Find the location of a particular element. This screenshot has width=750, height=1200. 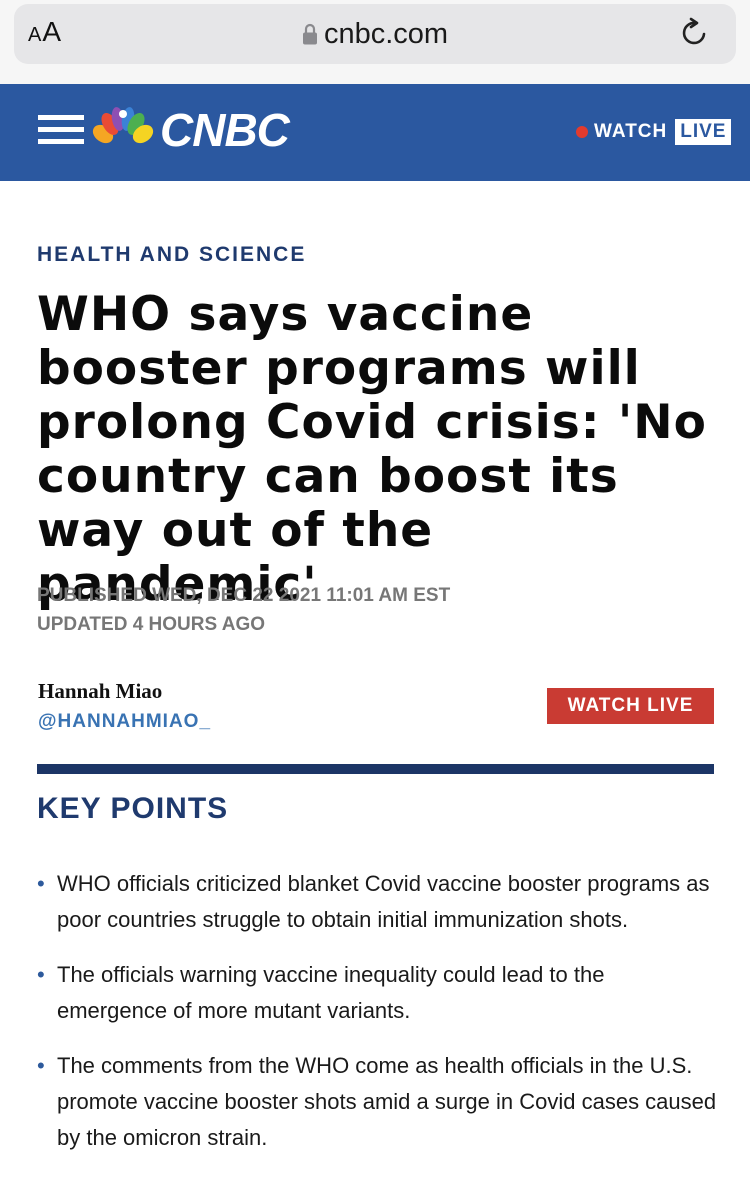

url-text: cnbc.com is located at coordinates (386, 33).